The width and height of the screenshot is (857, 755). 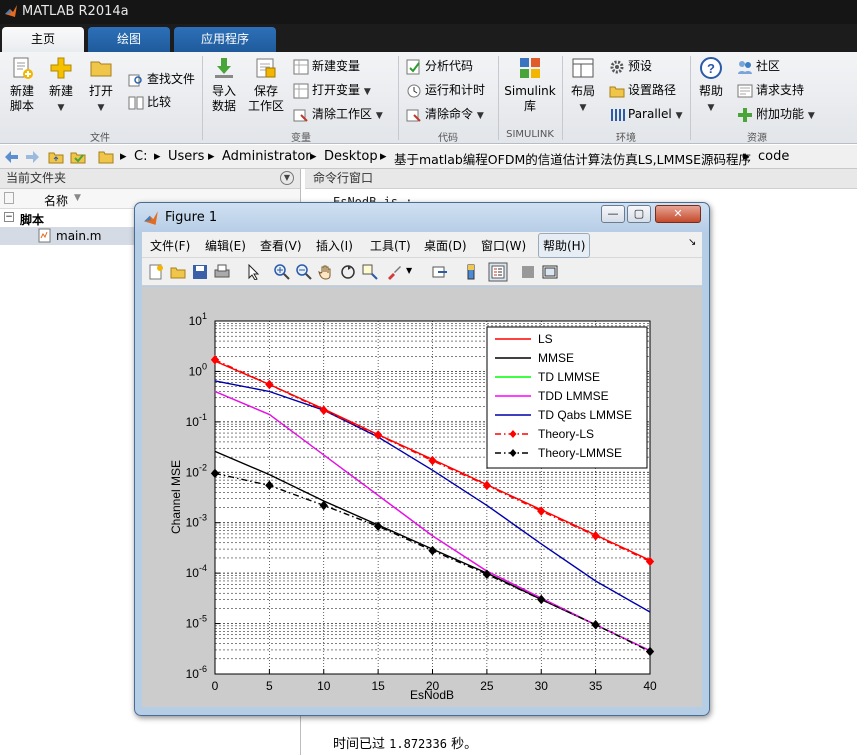 What do you see at coordinates (43, 39) in the screenshot?
I see `tab-home: 主页` at bounding box center [43, 39].